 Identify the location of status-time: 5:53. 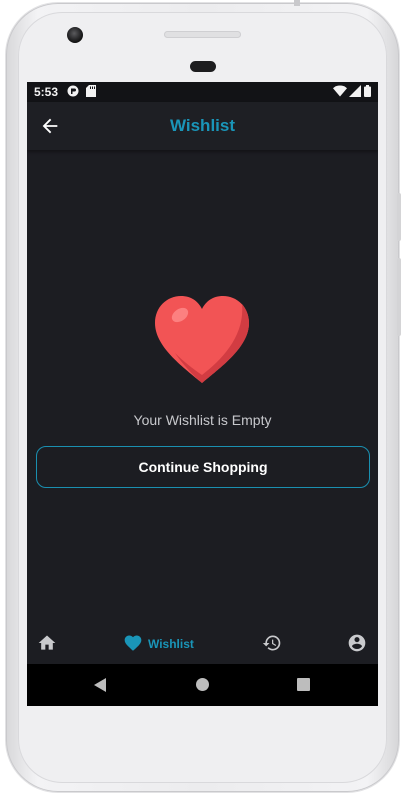
(46, 92).